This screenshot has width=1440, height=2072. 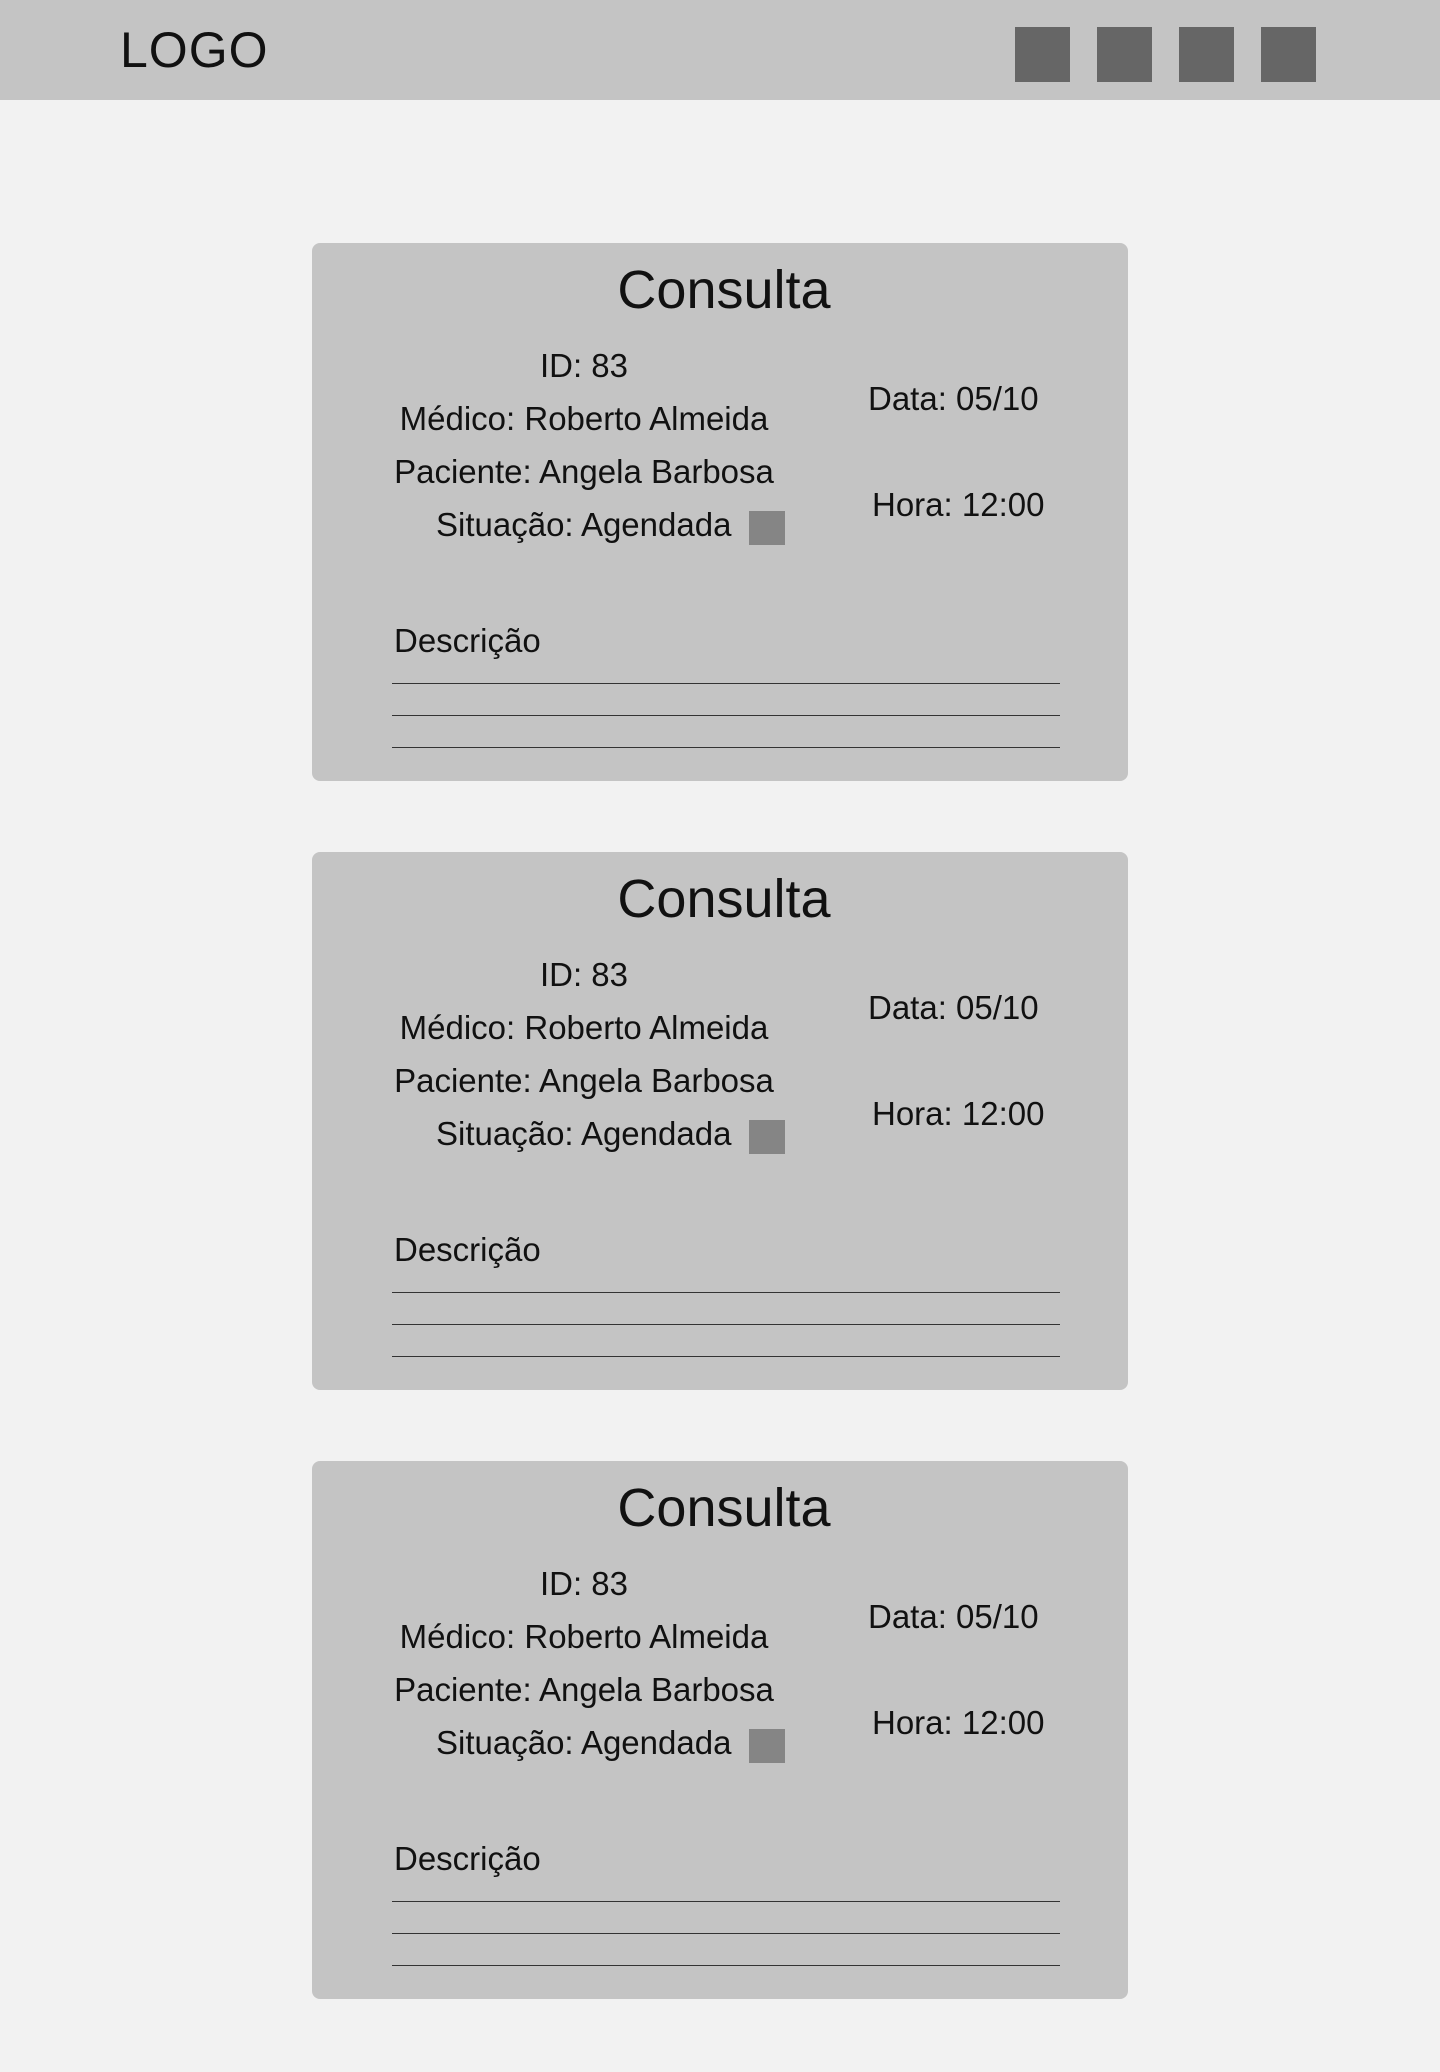 What do you see at coordinates (720, 50) in the screenshot?
I see `header: LOGO` at bounding box center [720, 50].